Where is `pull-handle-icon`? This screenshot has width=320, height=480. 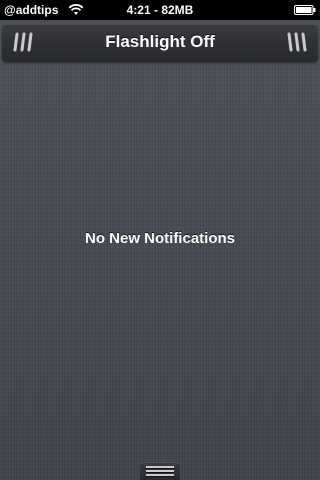
pull-handle-icon is located at coordinates (160, 471).